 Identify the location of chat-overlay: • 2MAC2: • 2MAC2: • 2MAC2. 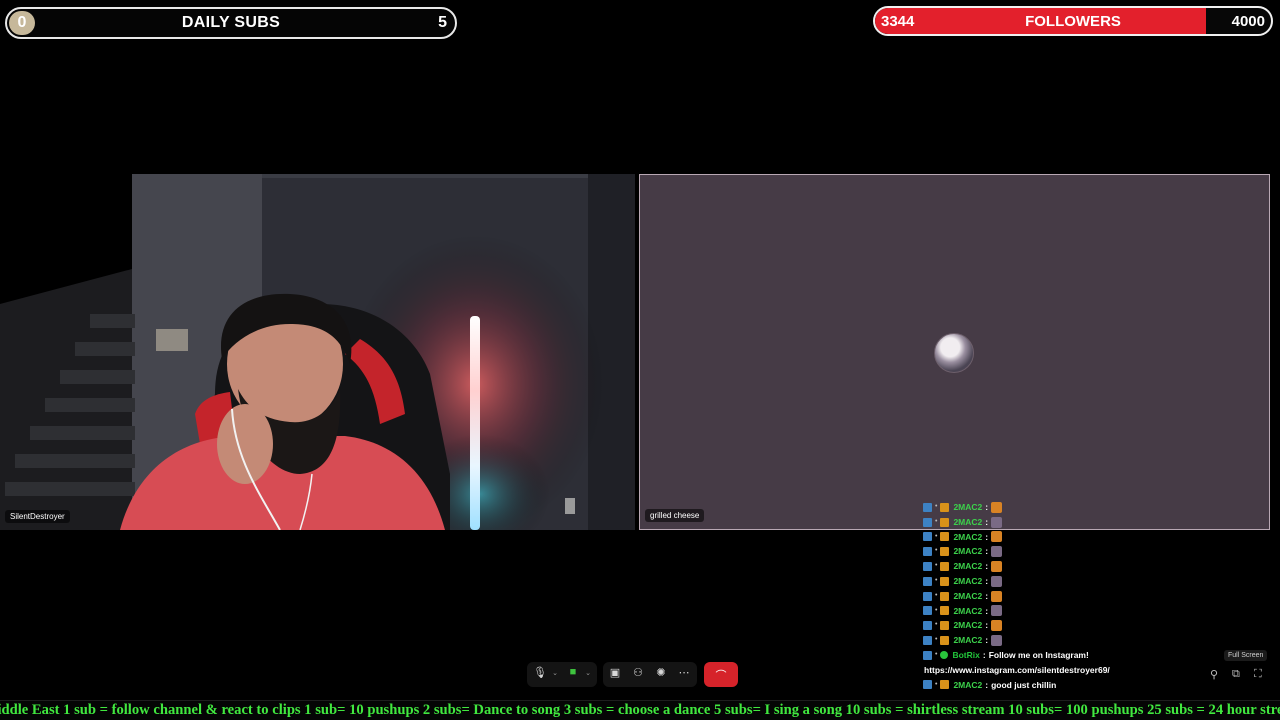
(1048, 596).